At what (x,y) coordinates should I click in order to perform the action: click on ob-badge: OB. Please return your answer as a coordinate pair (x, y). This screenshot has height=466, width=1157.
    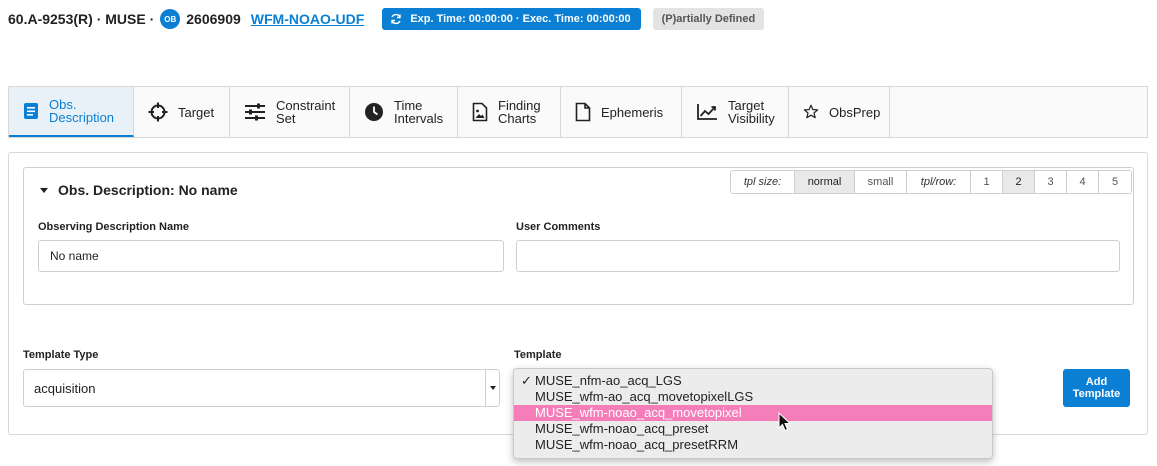
    Looking at the image, I should click on (170, 19).